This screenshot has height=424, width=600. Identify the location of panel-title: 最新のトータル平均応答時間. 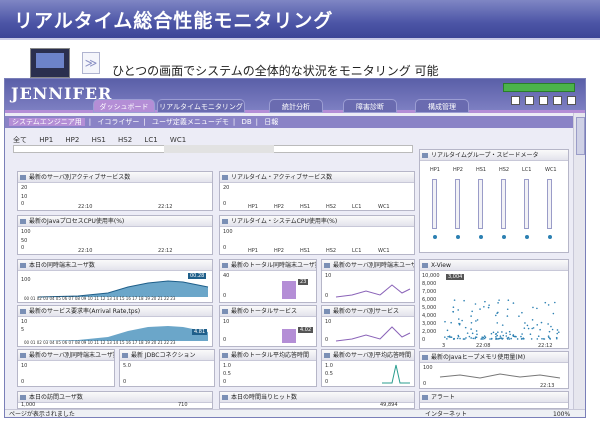
(268, 355).